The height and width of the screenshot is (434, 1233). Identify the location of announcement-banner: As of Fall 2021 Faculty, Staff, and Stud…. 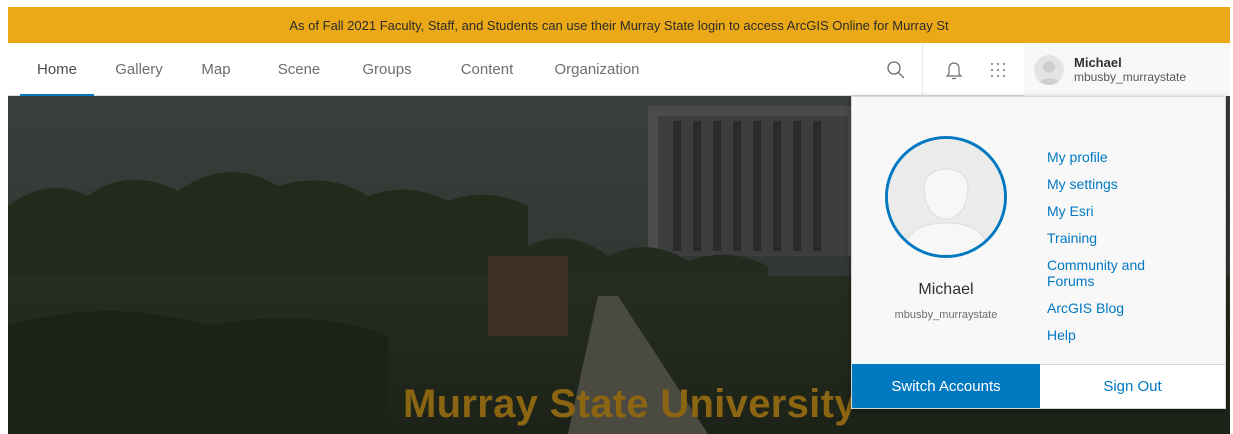
(619, 25).